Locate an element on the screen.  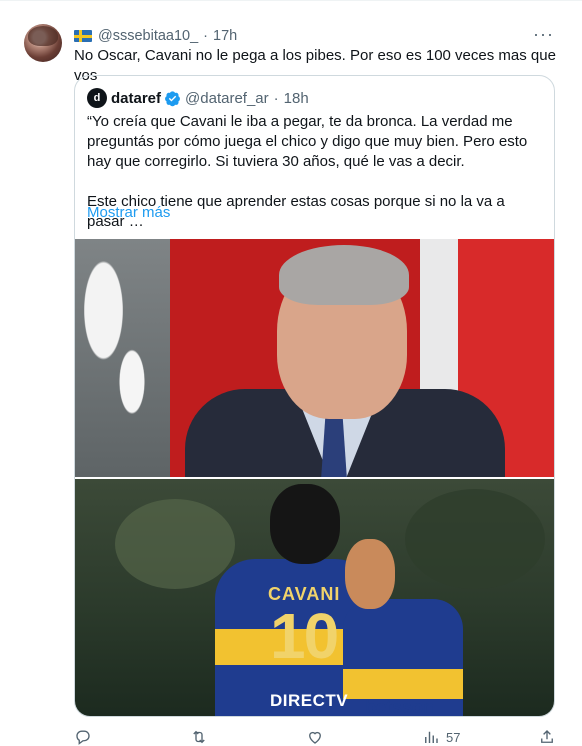
views-button: 57 is located at coordinates (441, 737).